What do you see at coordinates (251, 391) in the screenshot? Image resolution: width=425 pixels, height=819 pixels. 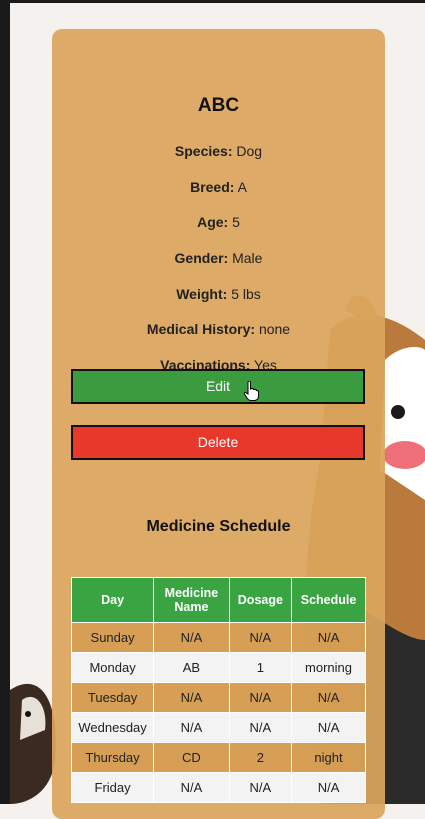 I see `hand-cursor-icon` at bounding box center [251, 391].